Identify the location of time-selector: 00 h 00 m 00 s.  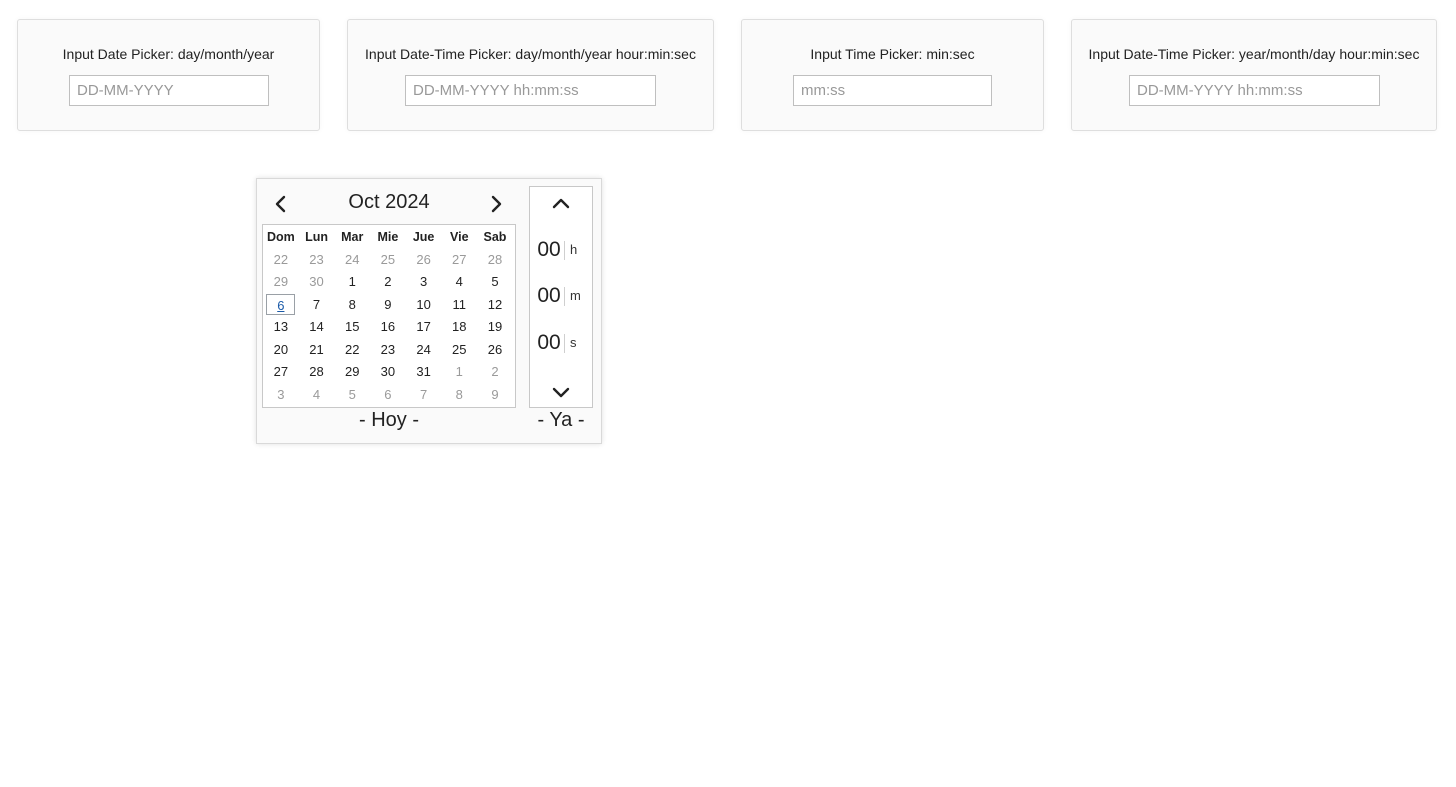
(561, 297).